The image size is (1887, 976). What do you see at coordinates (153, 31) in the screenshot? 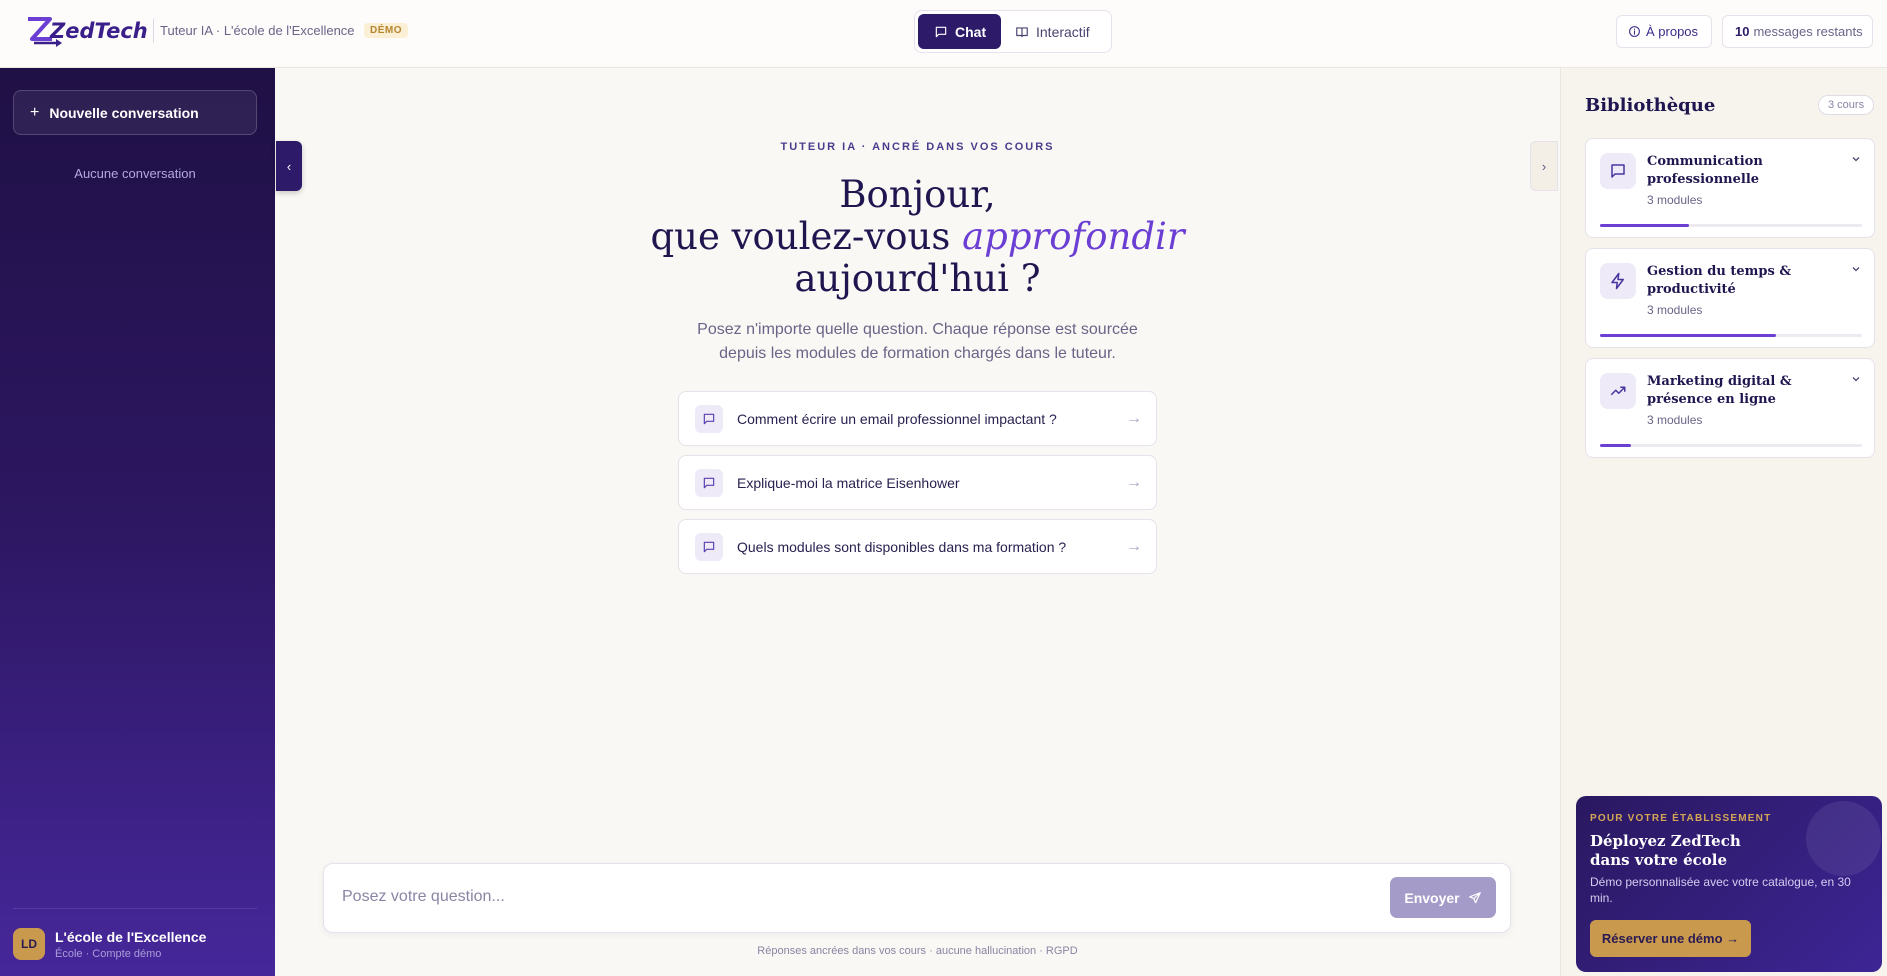
I see `header-separator` at bounding box center [153, 31].